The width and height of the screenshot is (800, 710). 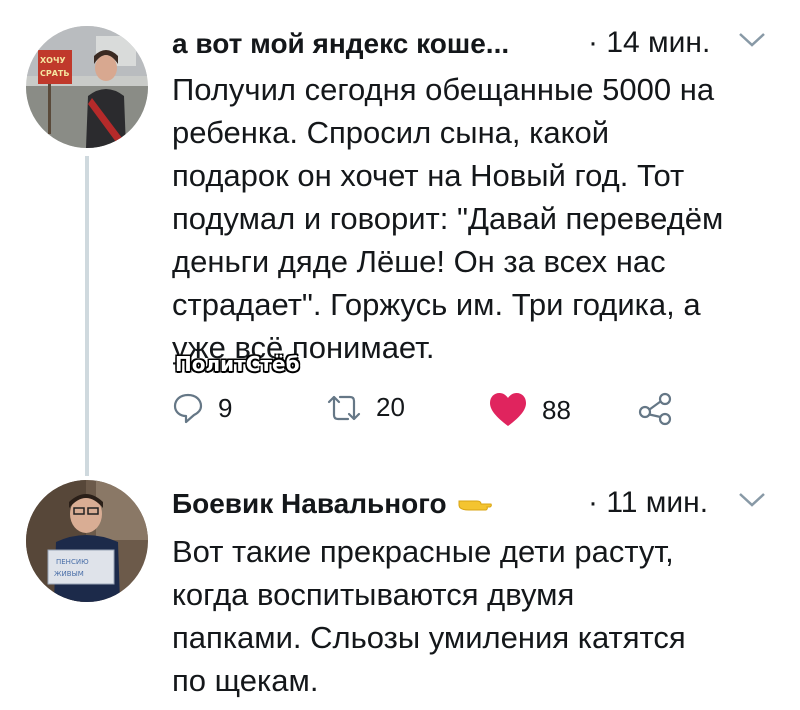 What do you see at coordinates (556, 409) in the screenshot?
I see `like-count: 88` at bounding box center [556, 409].